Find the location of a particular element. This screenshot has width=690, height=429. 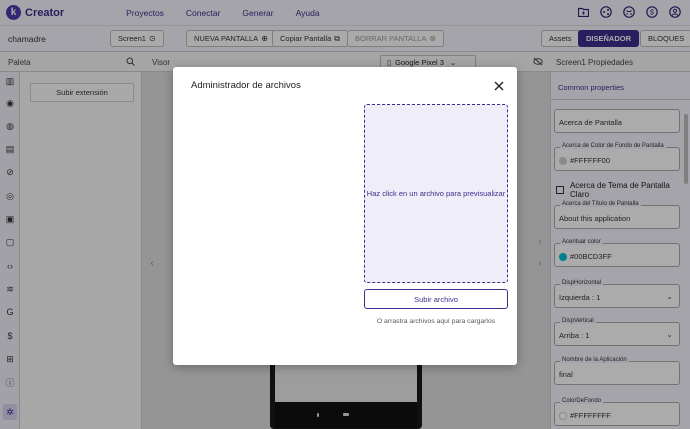

upload-file-button: Subir archivo is located at coordinates (436, 299).